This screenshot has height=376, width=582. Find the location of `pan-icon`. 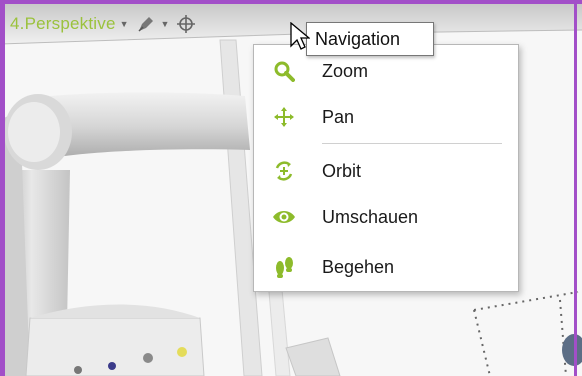

pan-icon is located at coordinates (284, 117).